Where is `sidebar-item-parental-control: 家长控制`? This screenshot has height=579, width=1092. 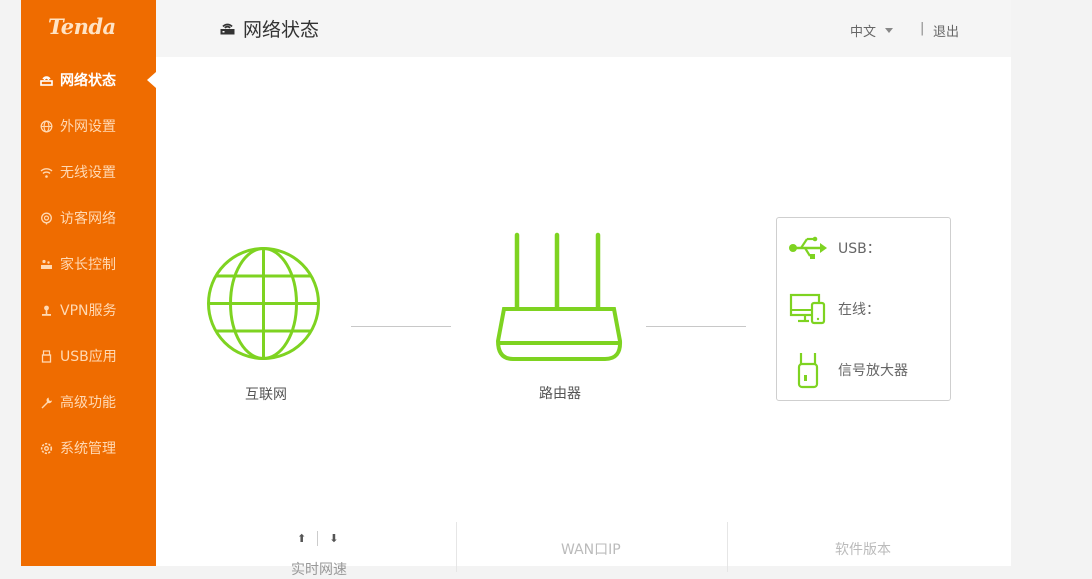 sidebar-item-parental-control: 家长控制 is located at coordinates (88, 264).